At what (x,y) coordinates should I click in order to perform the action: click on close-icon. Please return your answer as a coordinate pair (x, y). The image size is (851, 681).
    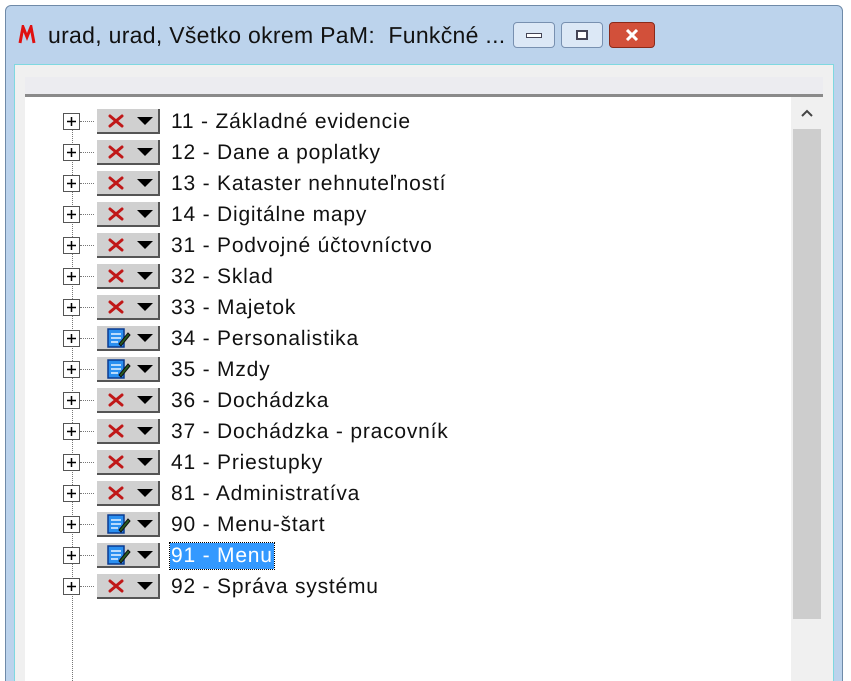
    Looking at the image, I should click on (632, 35).